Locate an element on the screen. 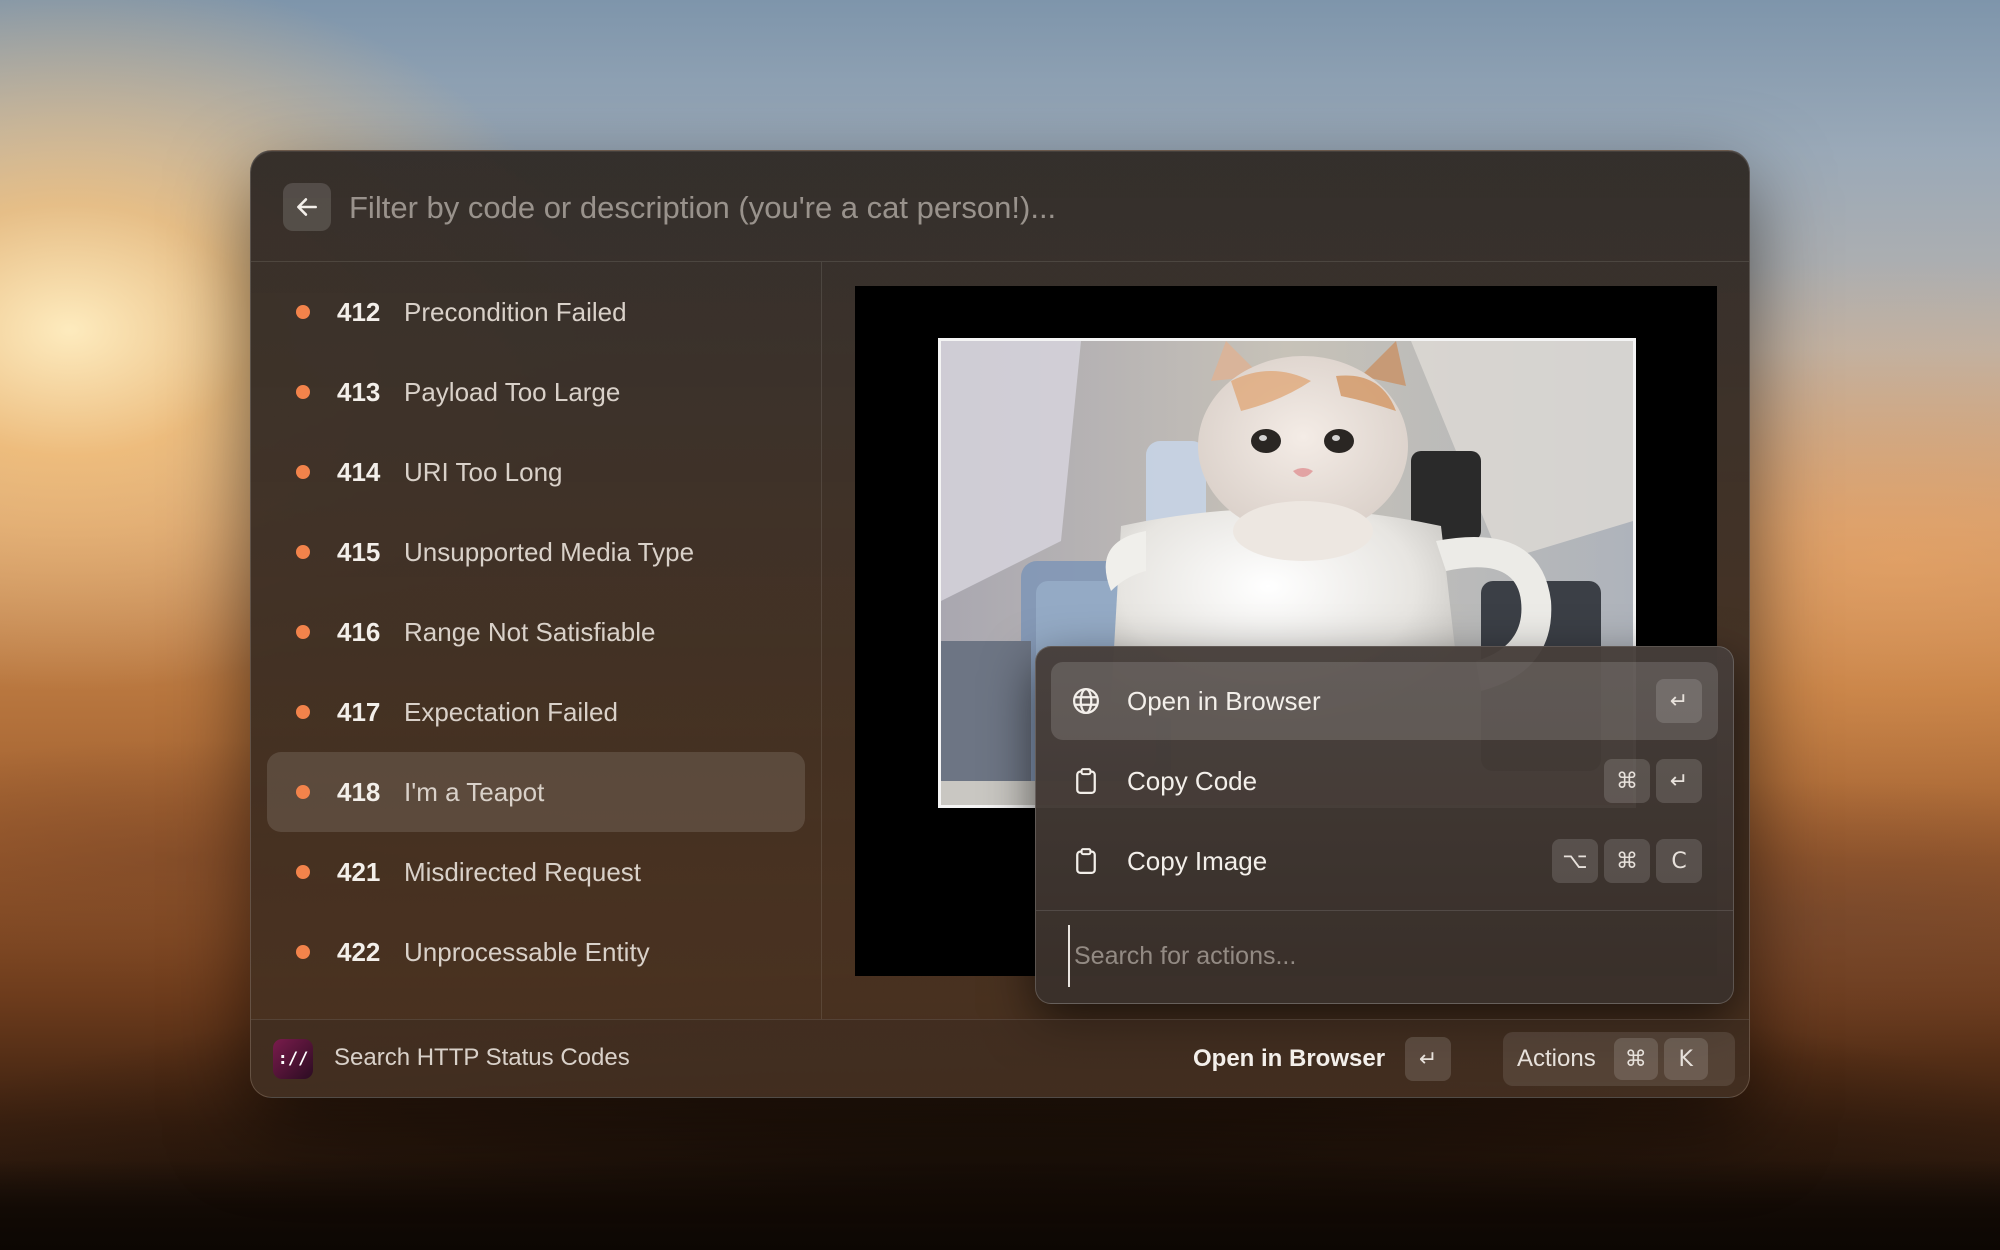 This screenshot has height=1250, width=2000. arrow-left-icon is located at coordinates (307, 207).